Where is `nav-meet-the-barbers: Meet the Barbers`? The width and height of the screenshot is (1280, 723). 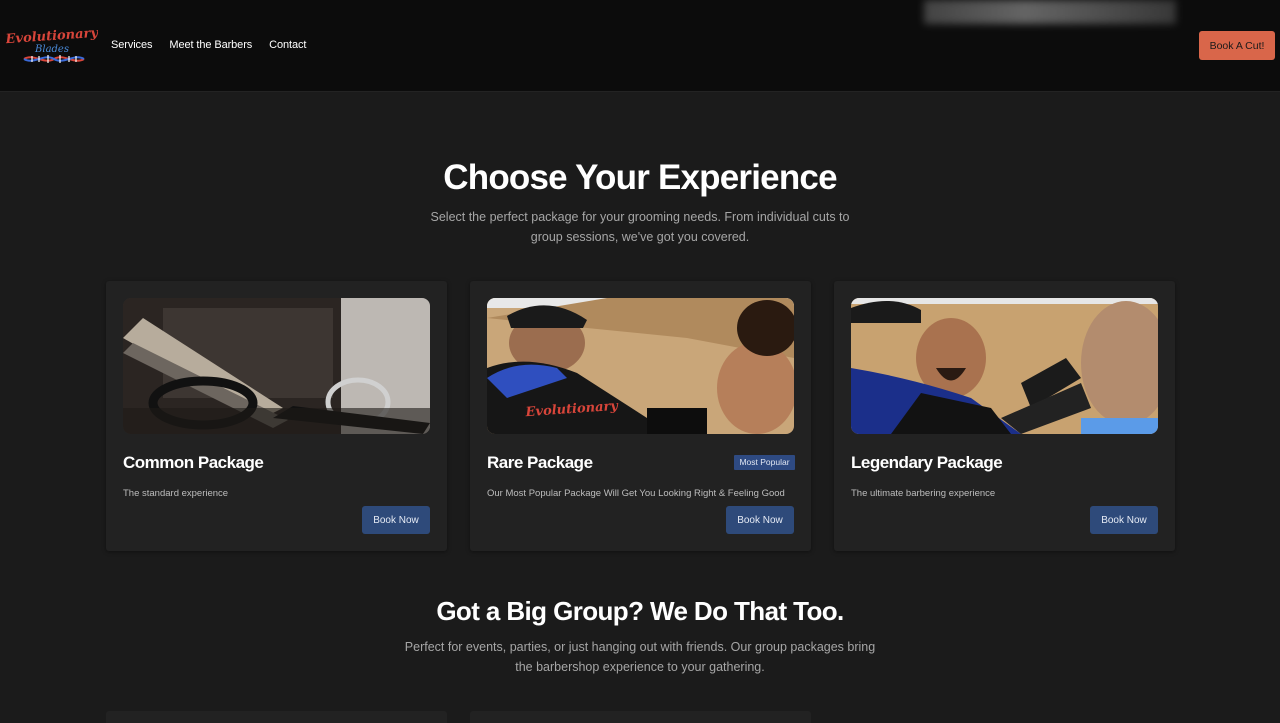 nav-meet-the-barbers: Meet the Barbers is located at coordinates (210, 45).